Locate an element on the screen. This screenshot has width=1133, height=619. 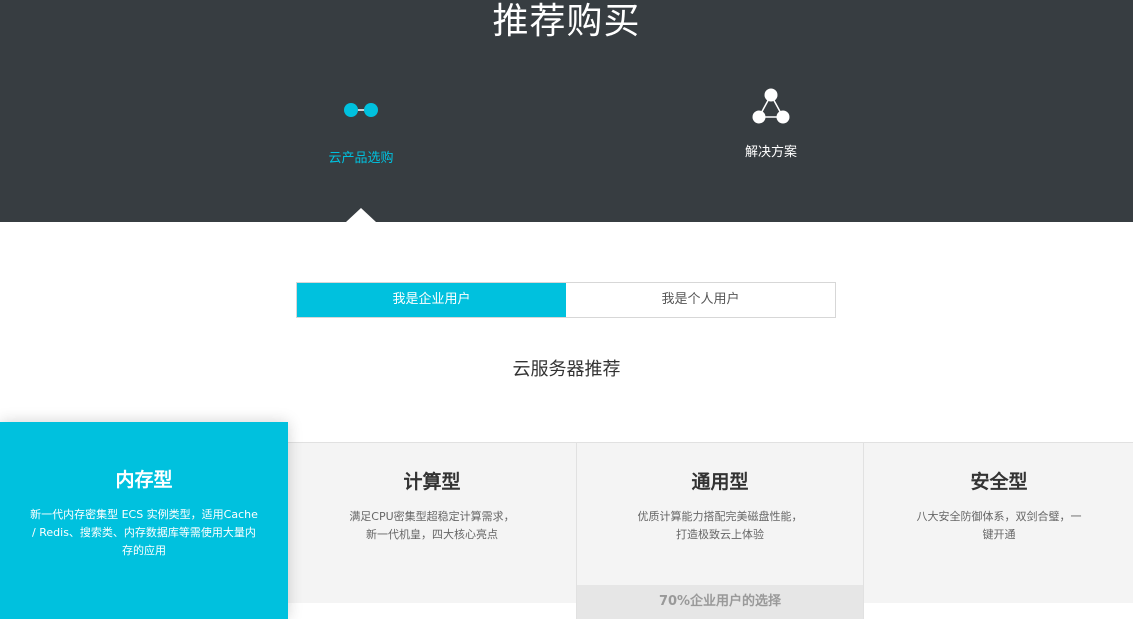
card-title: 安全型 is located at coordinates (999, 482).